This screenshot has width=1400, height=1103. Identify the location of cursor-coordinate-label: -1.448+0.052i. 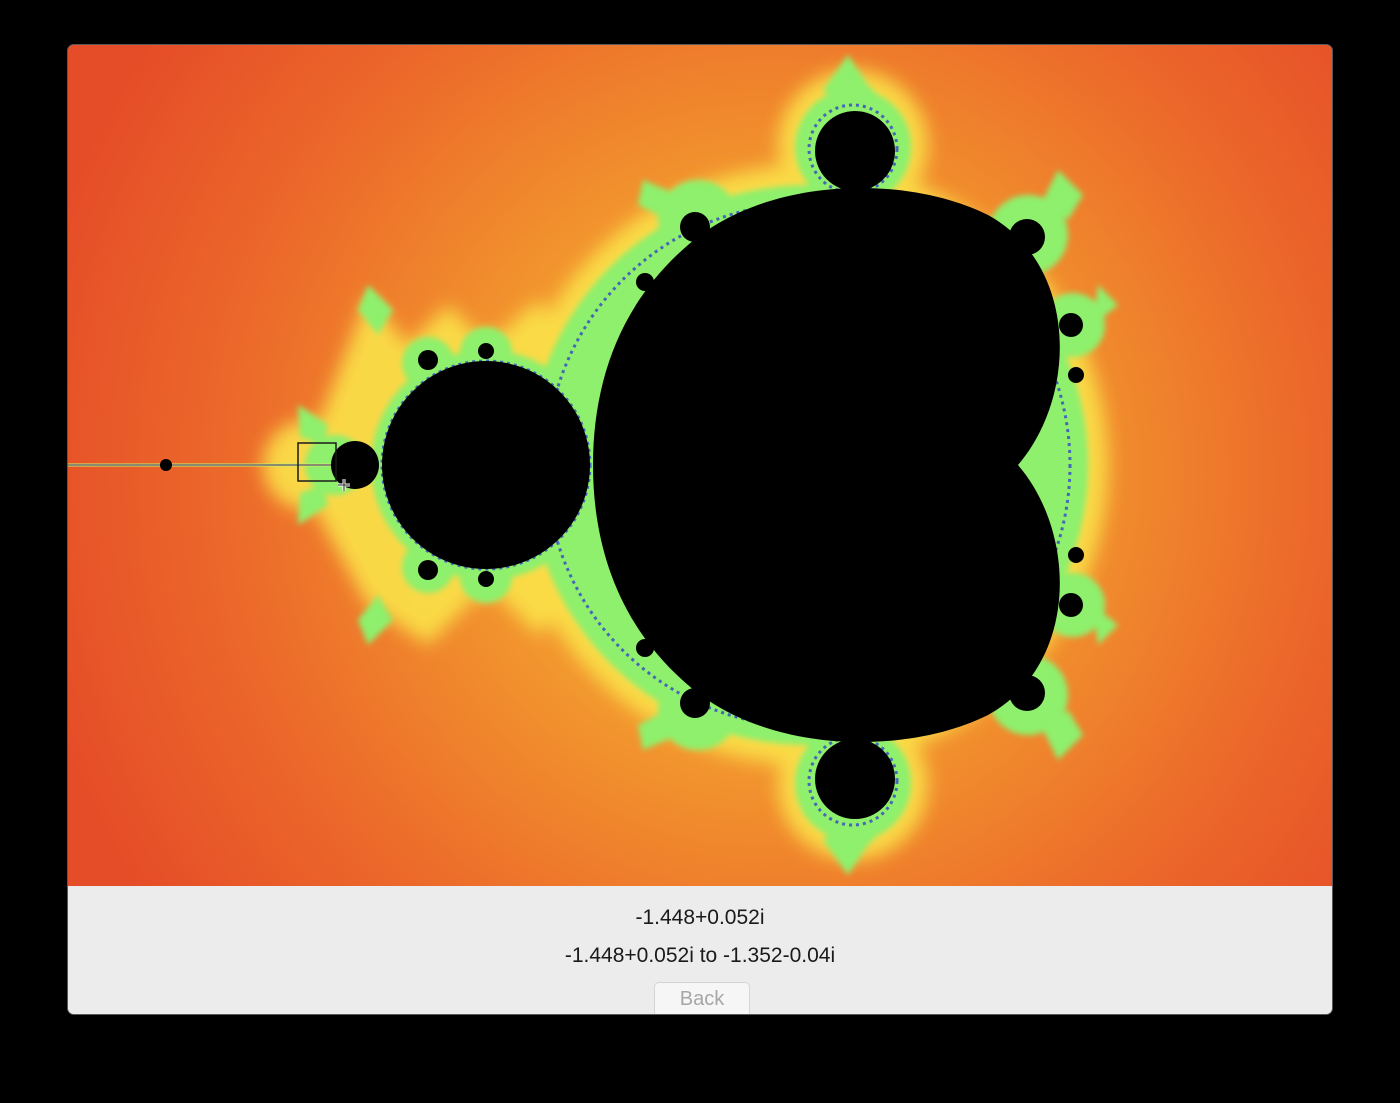
(700, 917).